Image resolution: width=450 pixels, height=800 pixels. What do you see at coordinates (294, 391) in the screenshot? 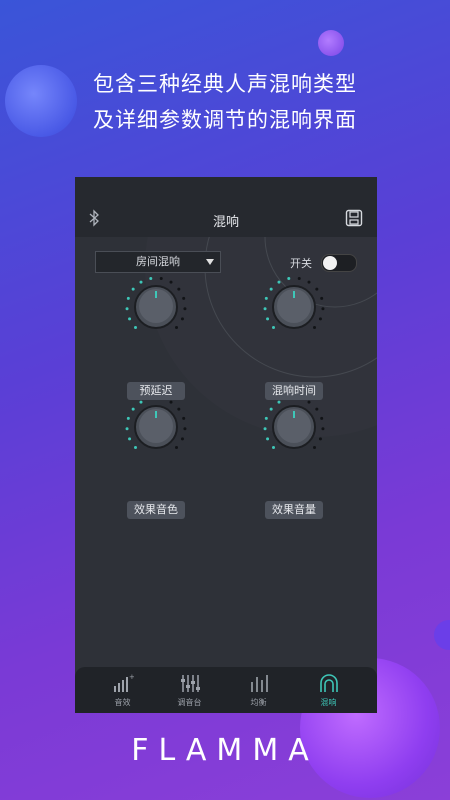
I see `knob-label-reverb-time: 混响时间` at bounding box center [294, 391].